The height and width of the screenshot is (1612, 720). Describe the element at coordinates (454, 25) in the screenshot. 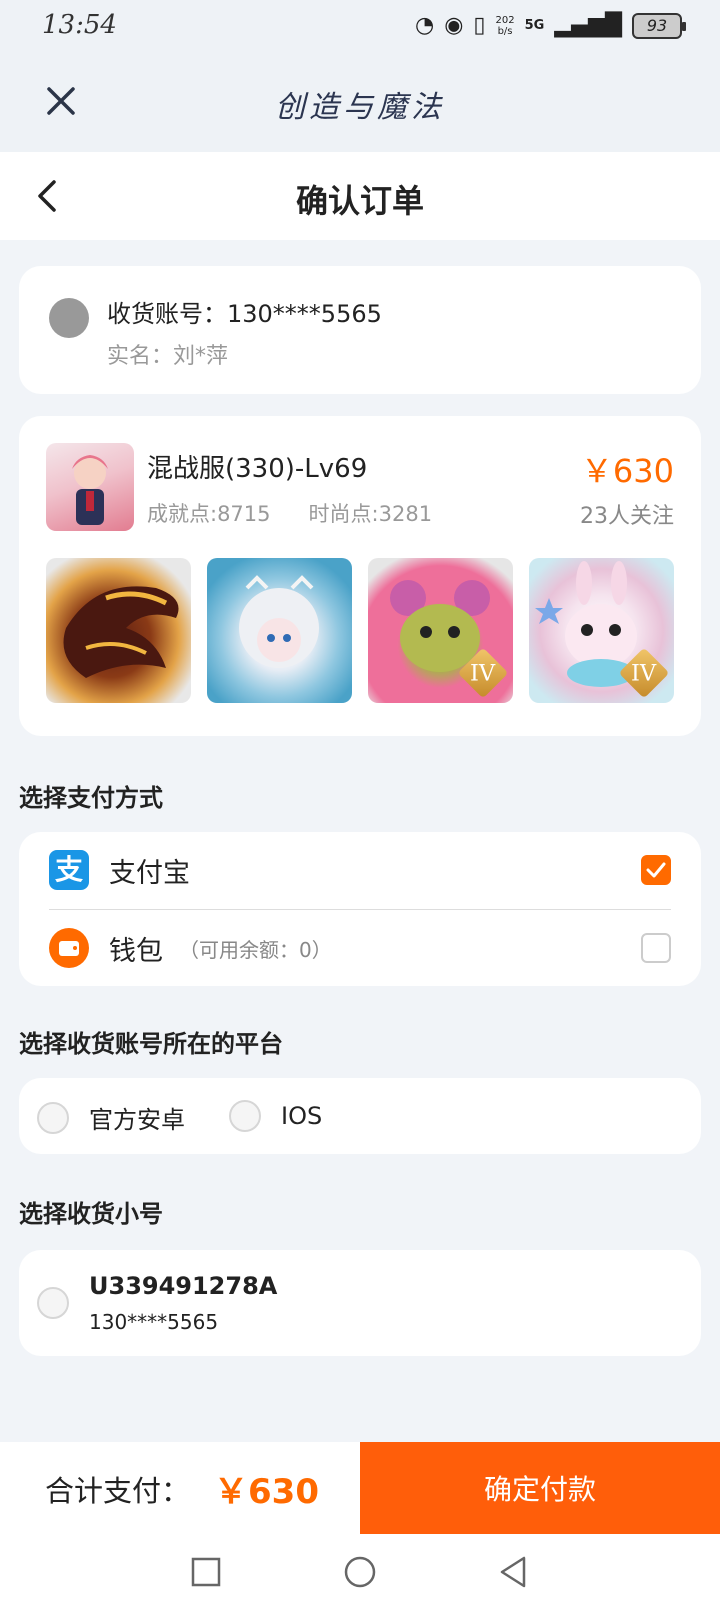

I see `eye-icon: ◉` at that location.